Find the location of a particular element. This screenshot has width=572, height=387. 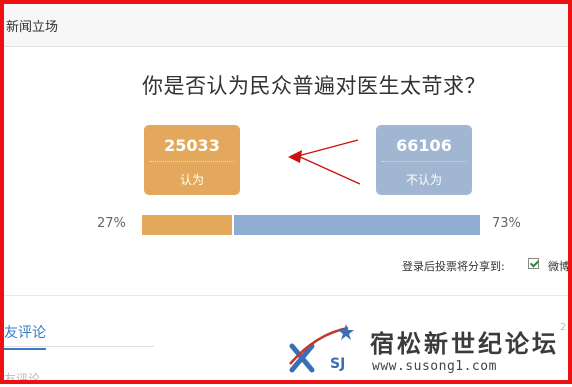

result-bar-yes is located at coordinates (187, 225).